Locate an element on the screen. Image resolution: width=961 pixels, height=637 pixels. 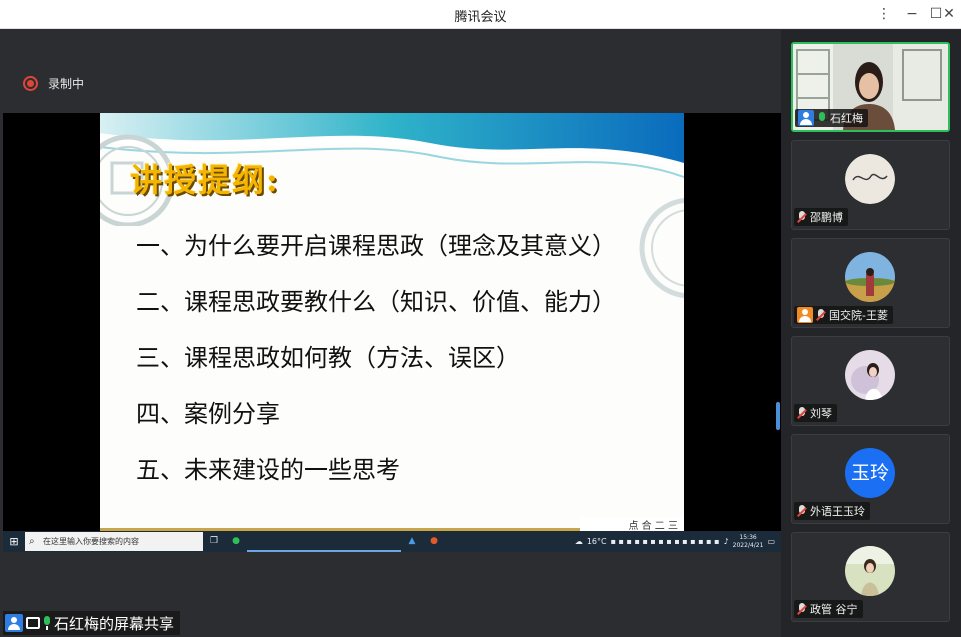
participant-name-bar: 邵鹏博 is located at coordinates (821, 217).